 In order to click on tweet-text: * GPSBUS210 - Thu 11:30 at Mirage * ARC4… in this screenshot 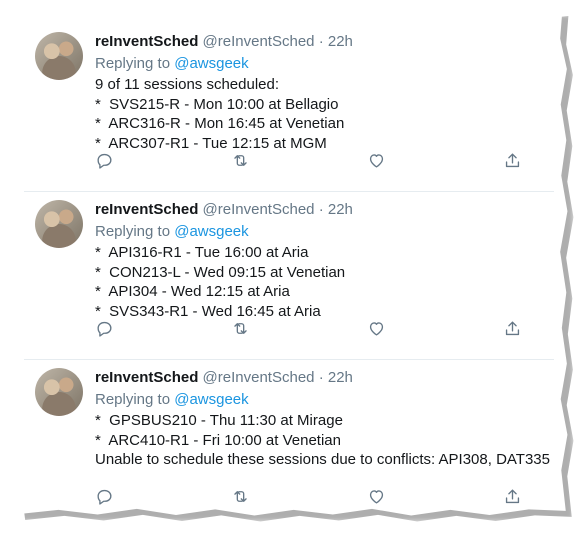, I will do `click(322, 440)`.